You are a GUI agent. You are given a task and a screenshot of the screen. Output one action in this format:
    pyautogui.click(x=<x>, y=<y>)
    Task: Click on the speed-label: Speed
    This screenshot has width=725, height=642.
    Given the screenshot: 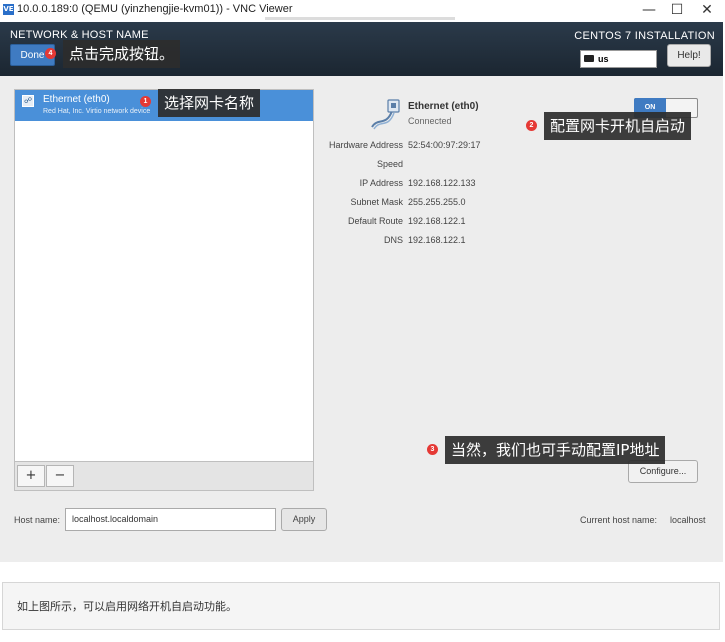 What is the action you would take?
    pyautogui.click(x=389, y=164)
    